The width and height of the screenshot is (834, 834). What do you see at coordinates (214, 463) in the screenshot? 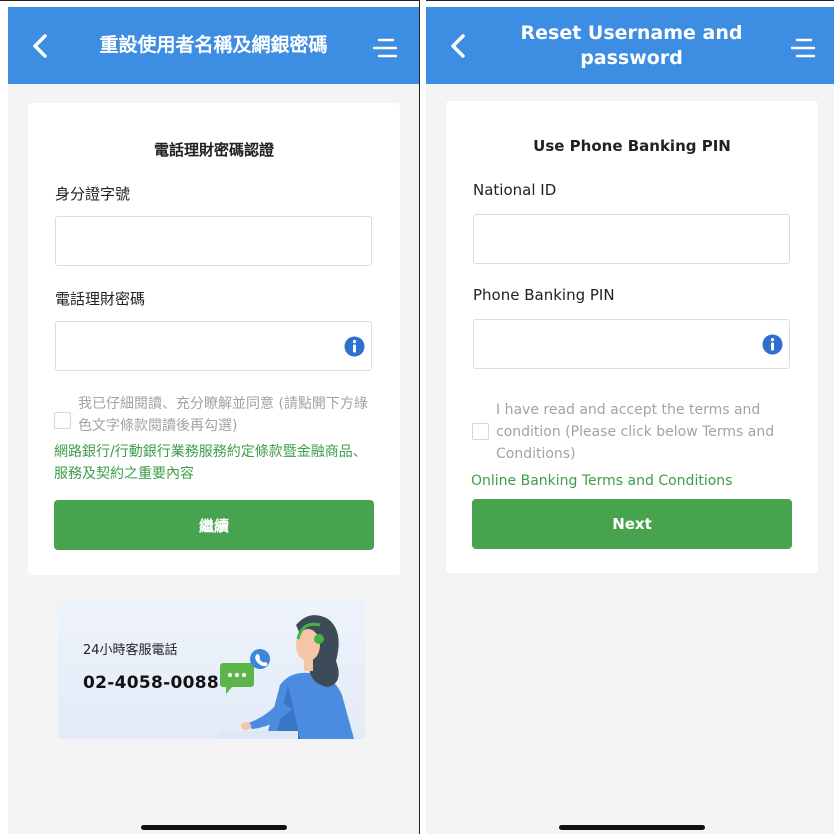
I see `terms-link: 網路銀行/行動銀行業務服務約定條款暨金融商品、服務及契約之重要內容` at bounding box center [214, 463].